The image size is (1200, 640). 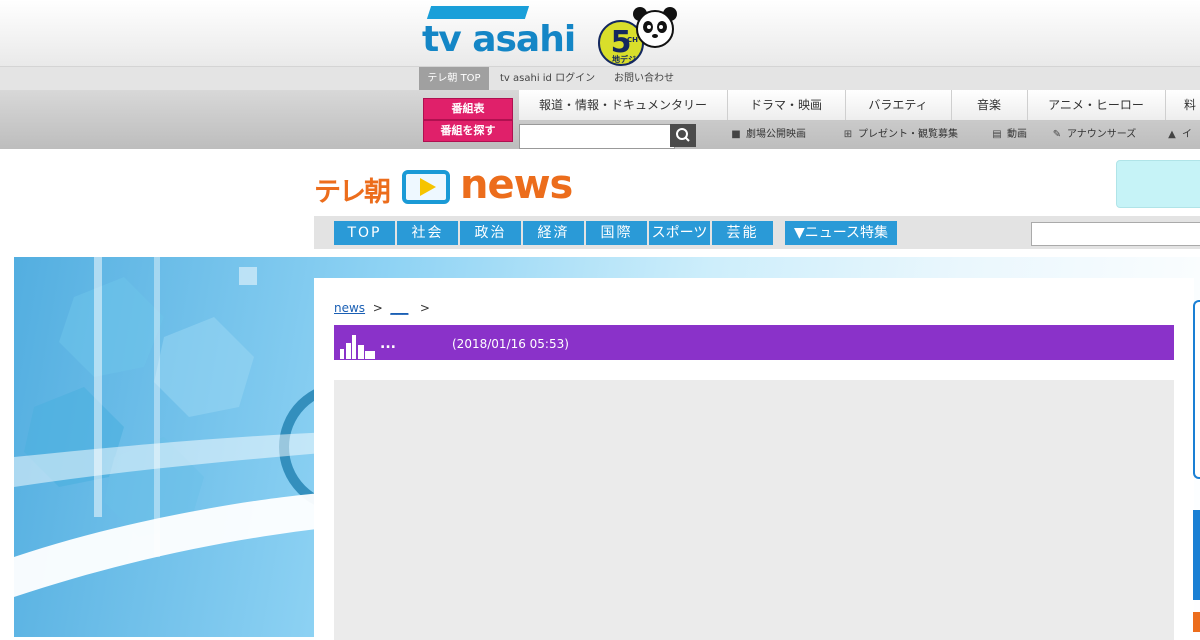 What do you see at coordinates (600, 78) in the screenshot?
I see `sub-navigation: テレ朝 TOP tv asahi id ログイン お問い合わせ` at bounding box center [600, 78].